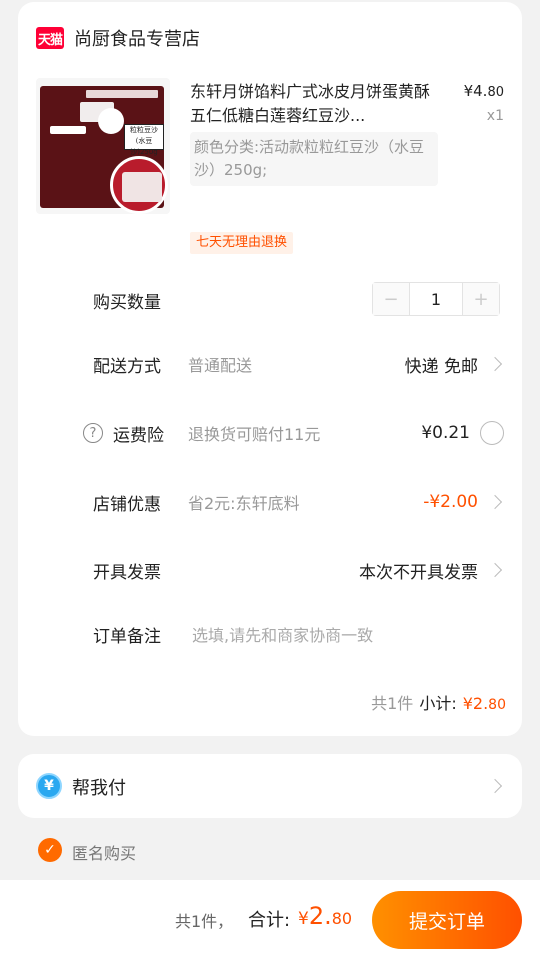 This screenshot has width=540, height=954. Describe the element at coordinates (138, 435) in the screenshot. I see `insurance-label: 运费险` at that location.